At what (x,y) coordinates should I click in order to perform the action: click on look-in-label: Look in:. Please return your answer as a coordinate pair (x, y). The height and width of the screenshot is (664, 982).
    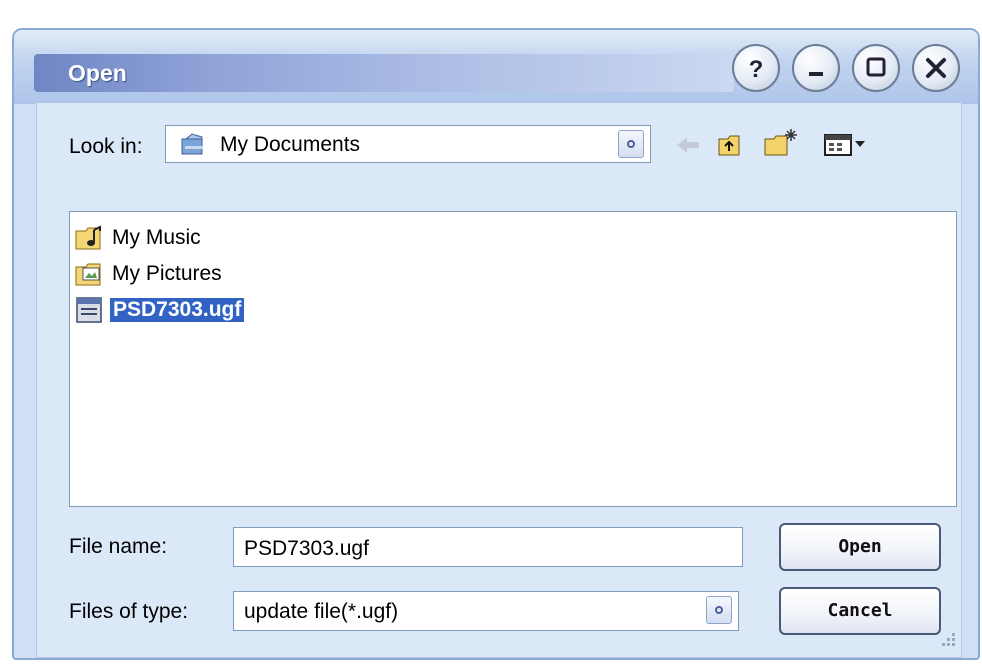
    Looking at the image, I should click on (106, 146).